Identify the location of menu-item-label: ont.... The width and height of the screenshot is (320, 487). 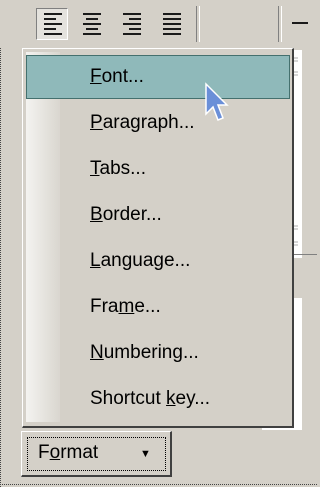
(122, 76).